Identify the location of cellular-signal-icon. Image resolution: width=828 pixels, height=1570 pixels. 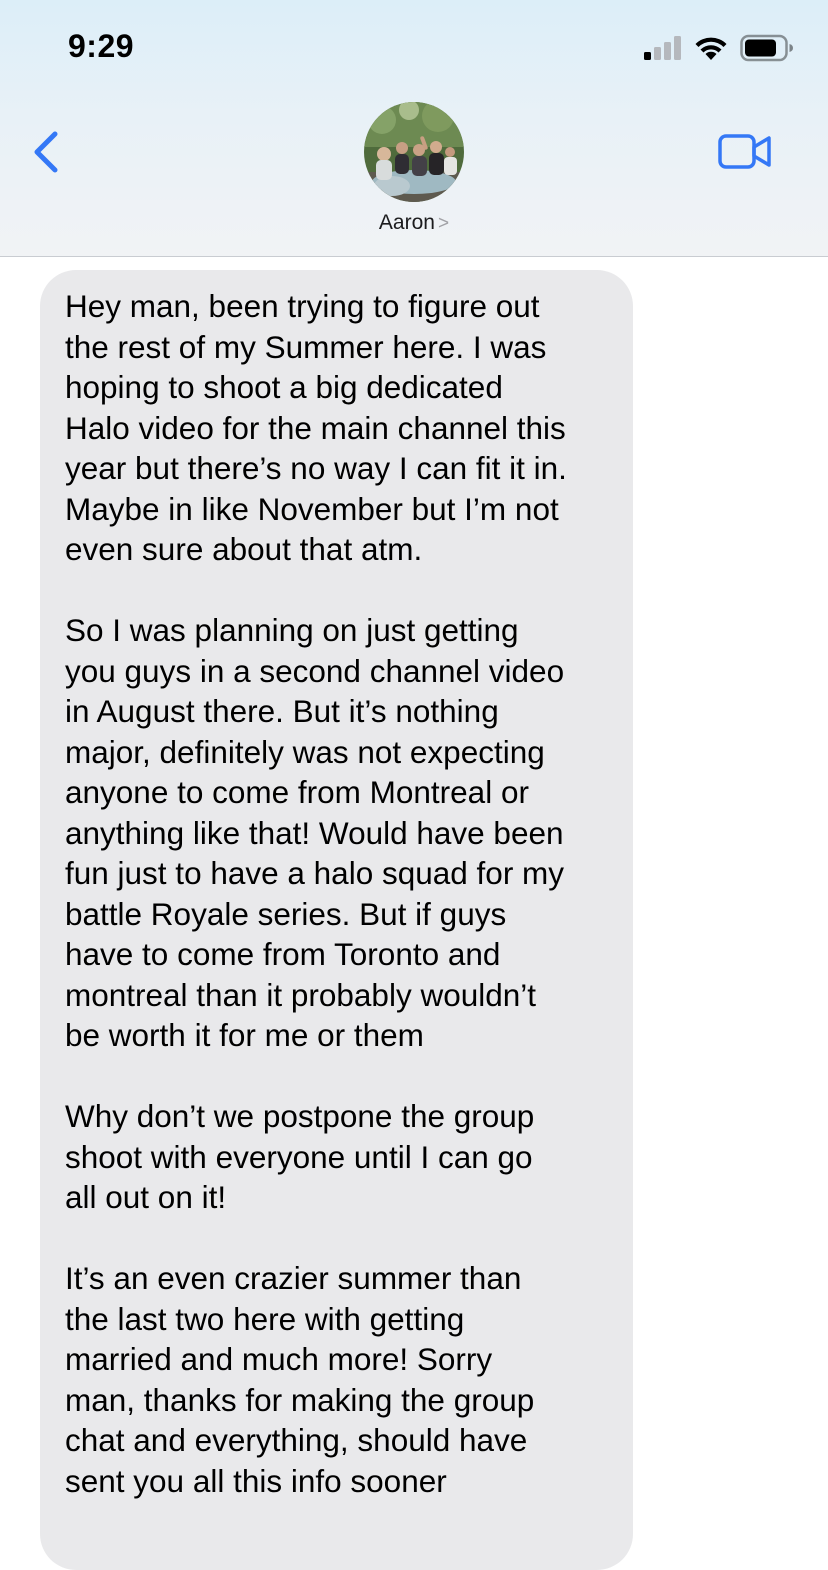
(662, 48).